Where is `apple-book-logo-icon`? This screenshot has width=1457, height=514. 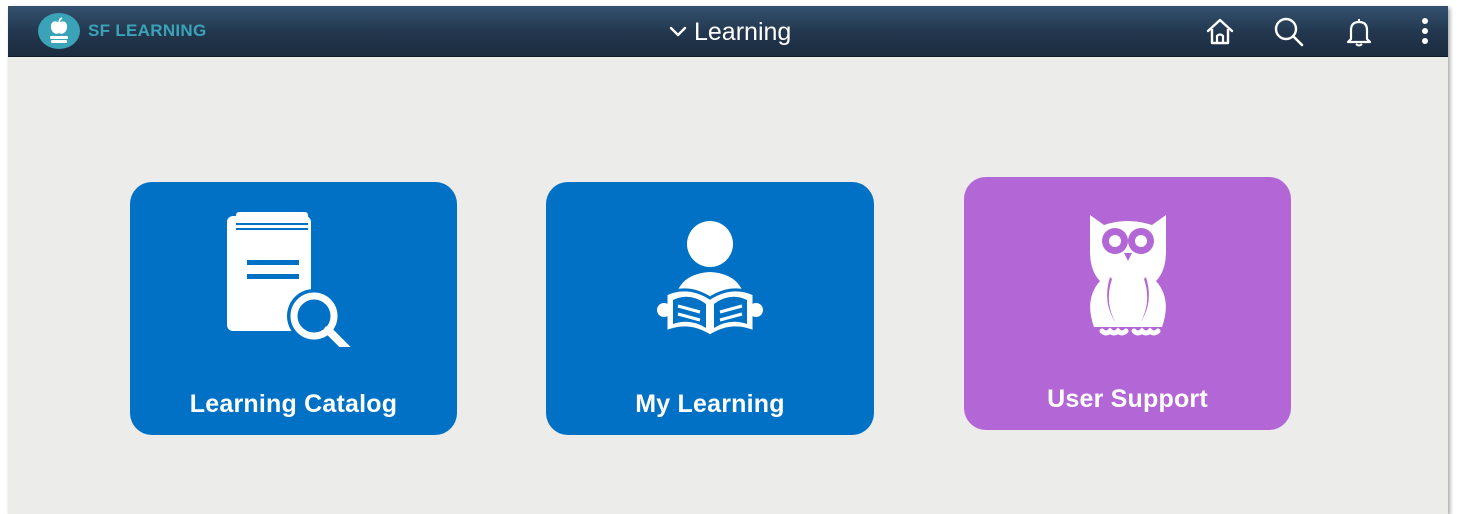
apple-book-logo-icon is located at coordinates (59, 31).